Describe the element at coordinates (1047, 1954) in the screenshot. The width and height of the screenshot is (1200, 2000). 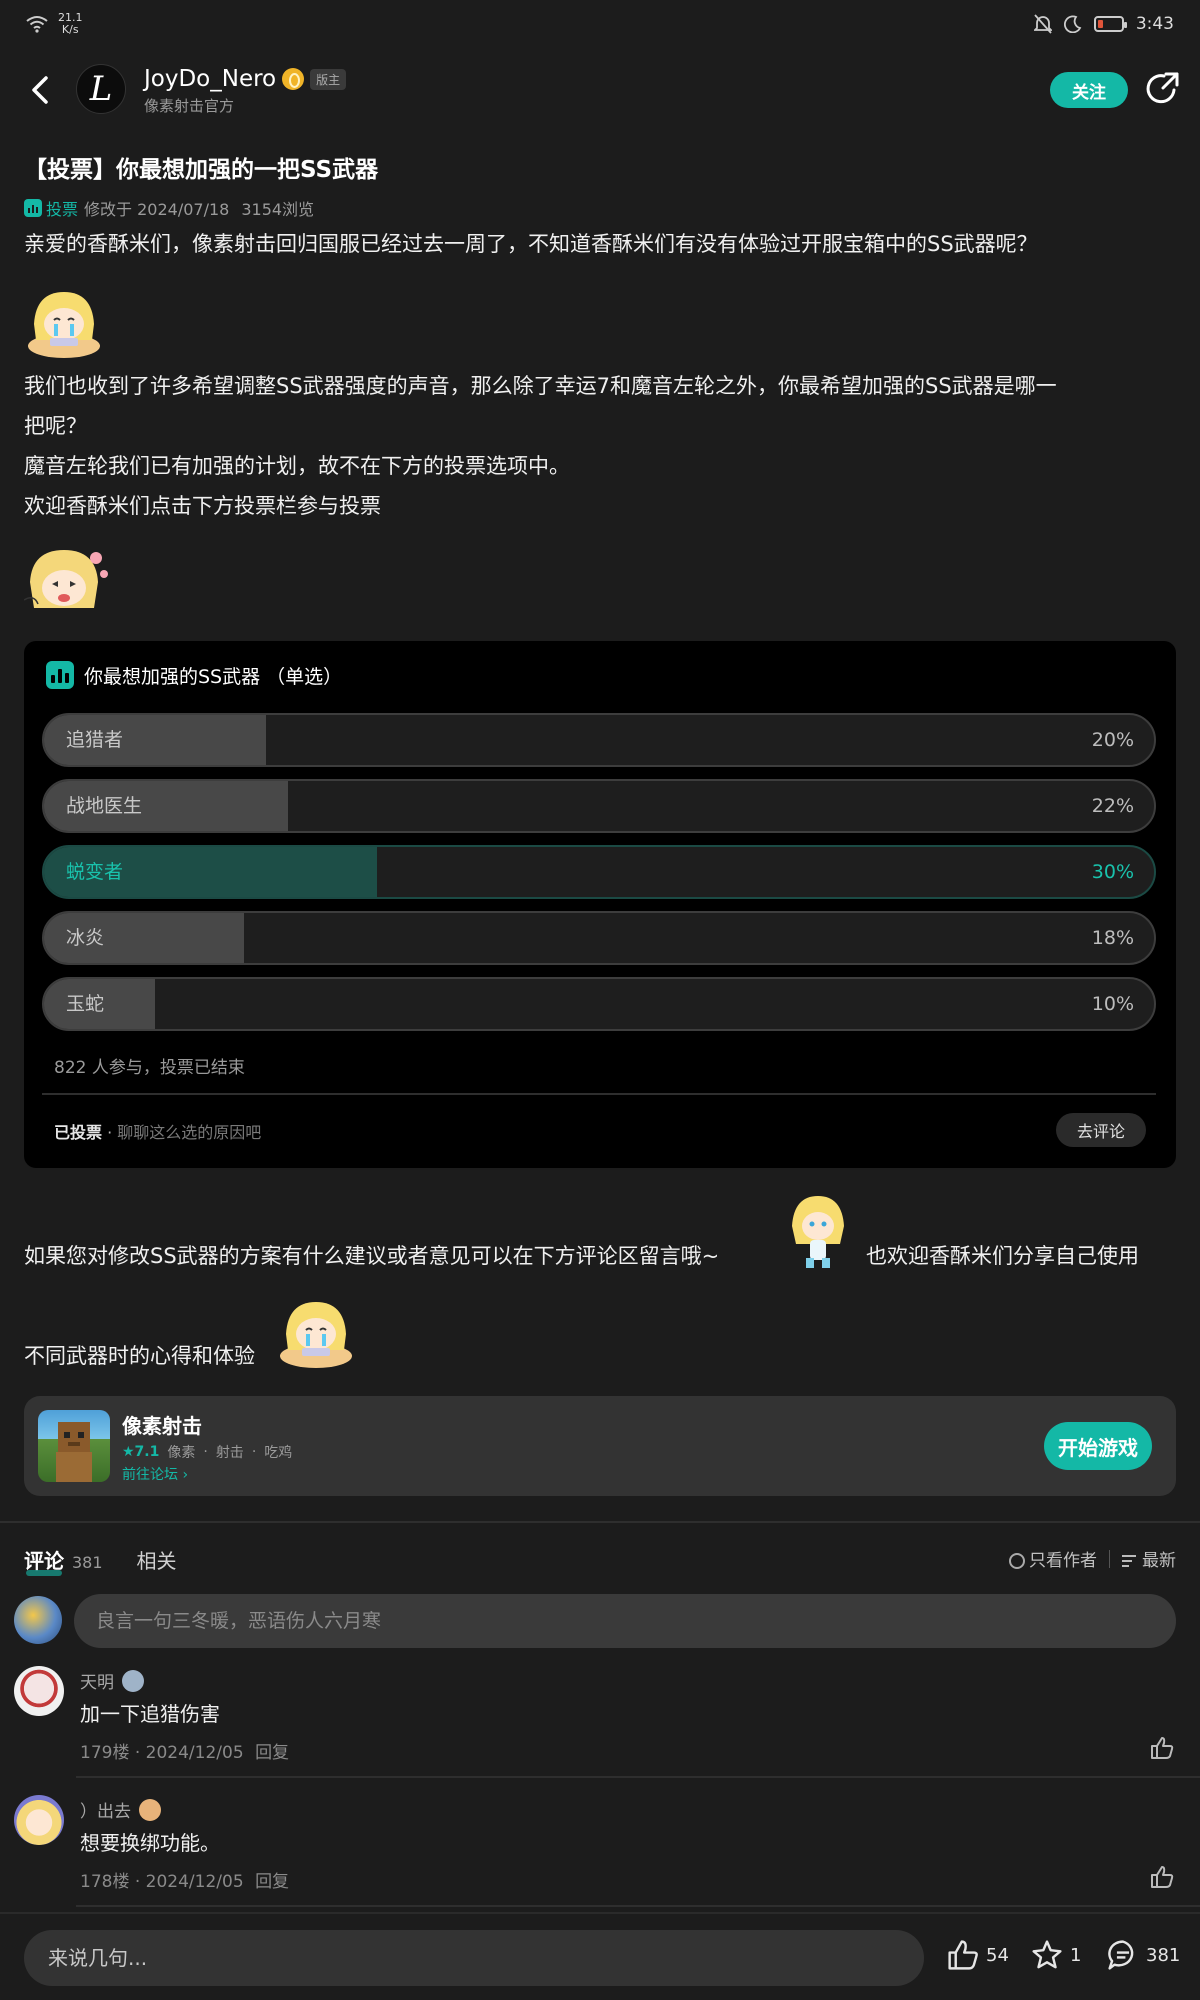
I see `star-icon` at that location.